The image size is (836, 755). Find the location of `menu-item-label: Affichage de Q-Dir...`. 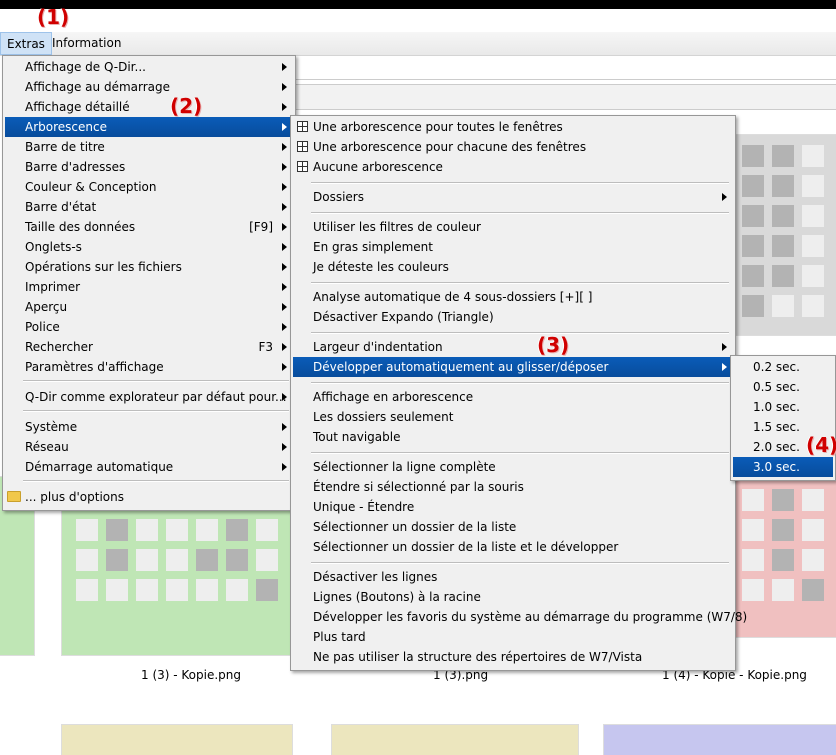

menu-item-label: Affichage de Q-Dir... is located at coordinates (85, 67).